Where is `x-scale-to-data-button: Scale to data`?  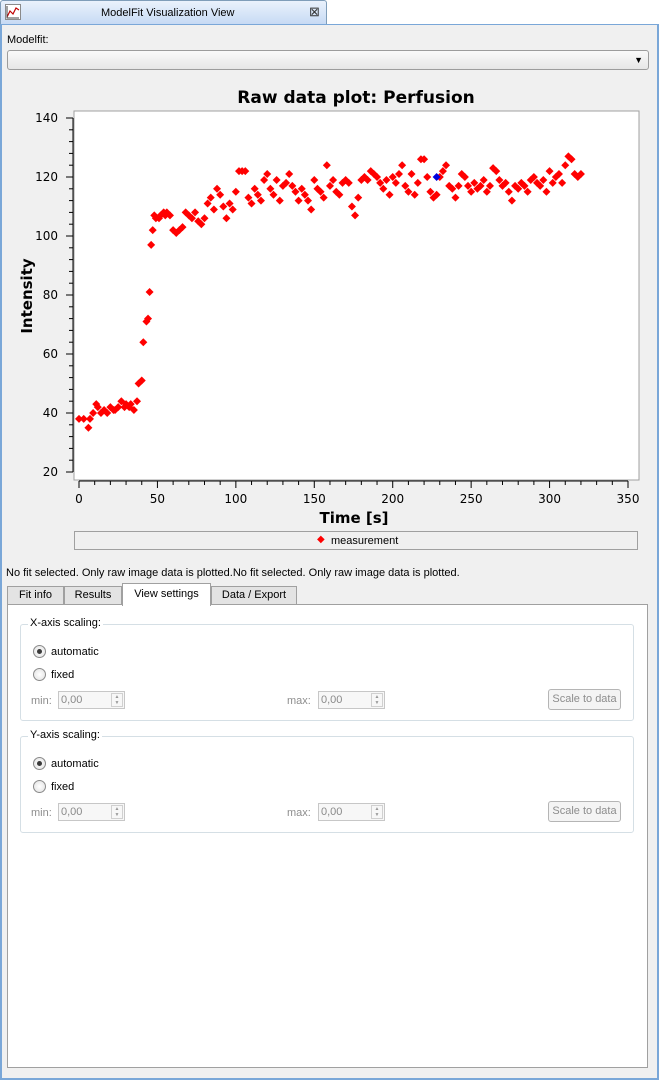 x-scale-to-data-button: Scale to data is located at coordinates (584, 699).